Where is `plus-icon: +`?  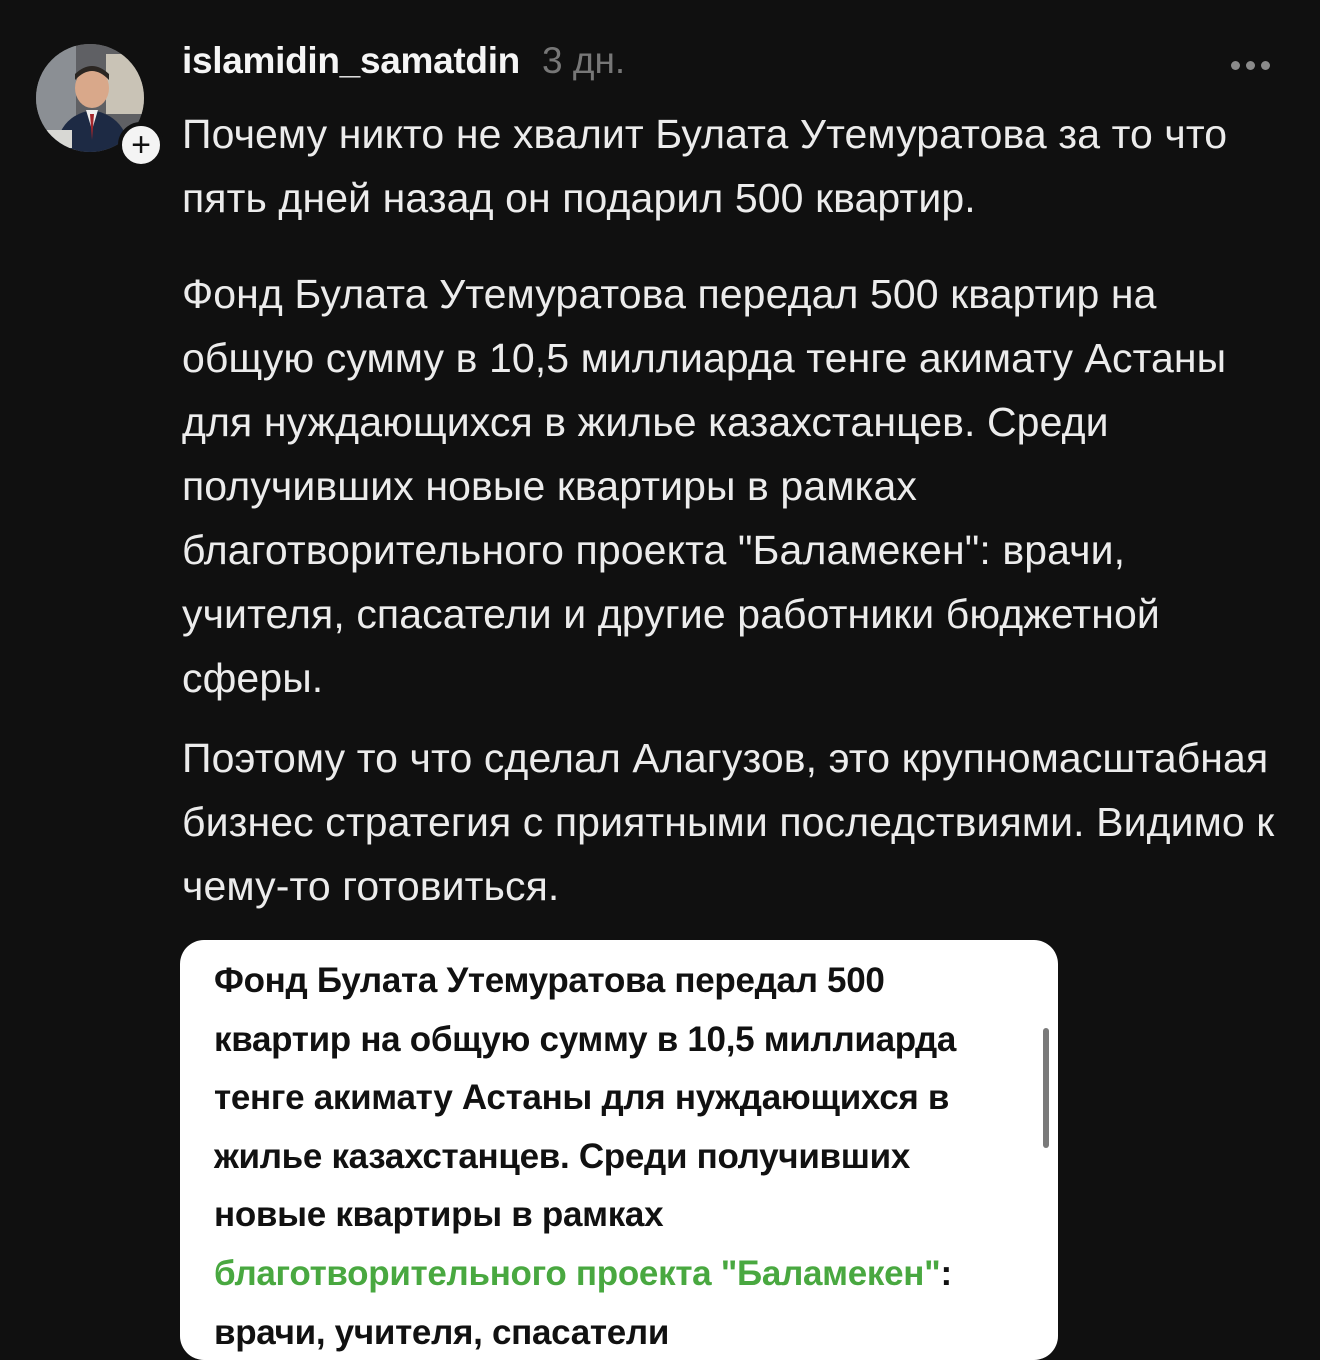
plus-icon: + is located at coordinates (141, 145).